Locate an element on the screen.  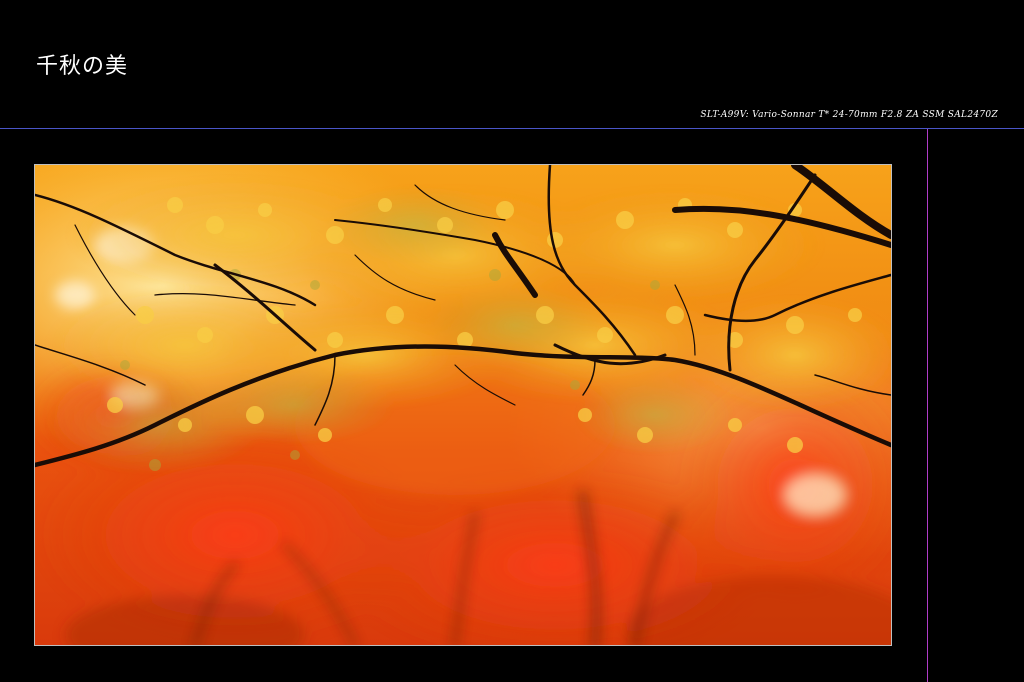
page-title: 千秋の美 is located at coordinates (82, 66).